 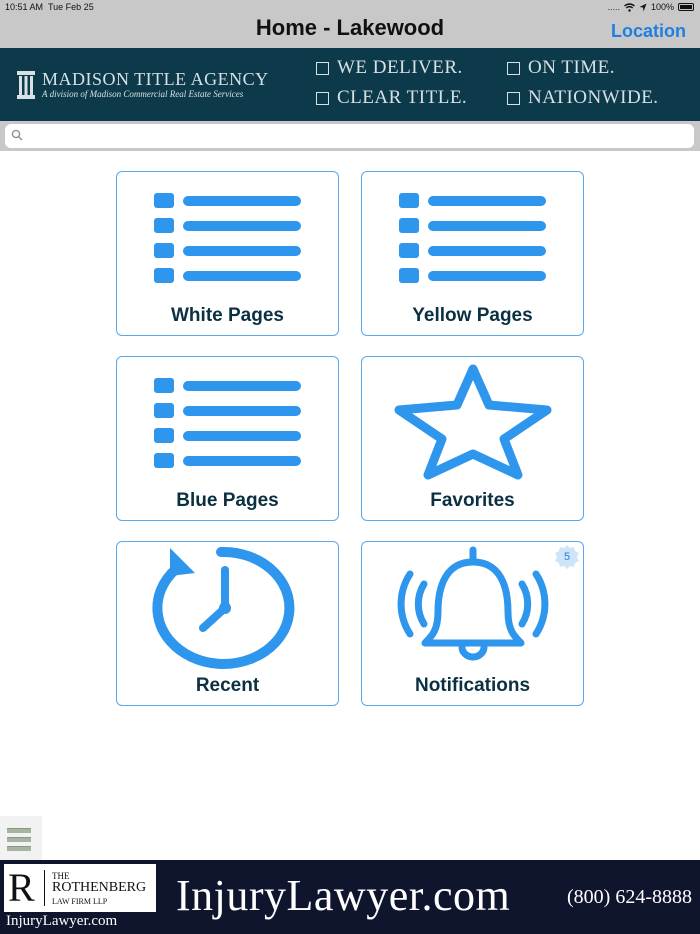 I want to click on tile-label: Recent, so click(x=227, y=685).